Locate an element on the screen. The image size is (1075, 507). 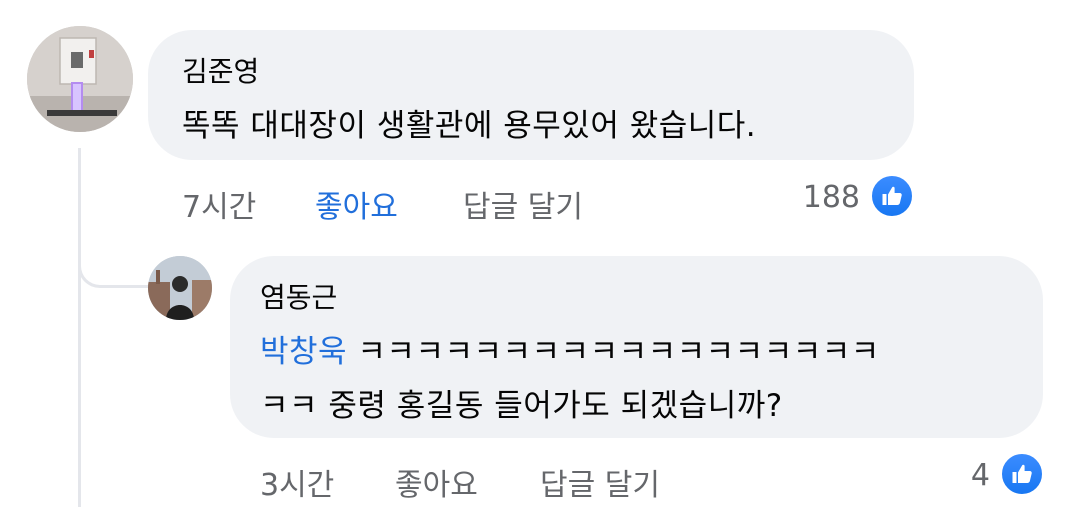
reply-reply-button: 답글 달기 is located at coordinates (600, 482).